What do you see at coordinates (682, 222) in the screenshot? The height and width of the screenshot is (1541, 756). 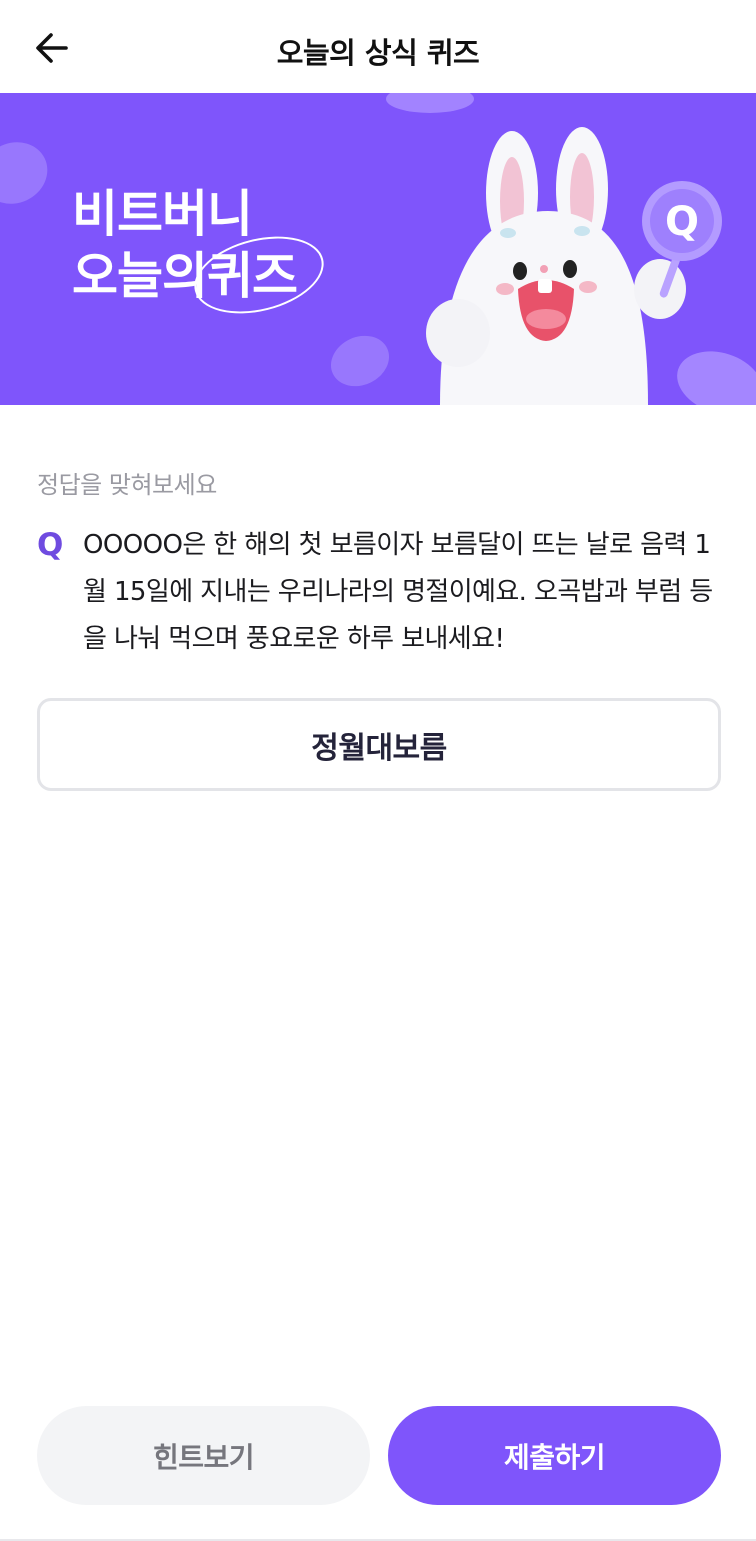 I see `svg-text: Q` at bounding box center [682, 222].